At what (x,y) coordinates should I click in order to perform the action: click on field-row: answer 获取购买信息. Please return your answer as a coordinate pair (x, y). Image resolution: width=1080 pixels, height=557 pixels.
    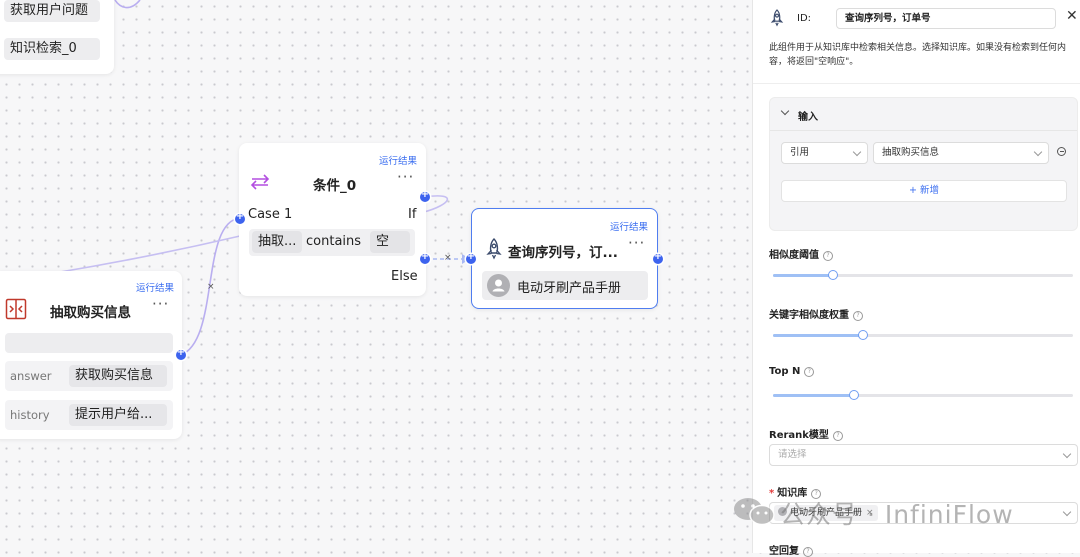
    Looking at the image, I should click on (89, 376).